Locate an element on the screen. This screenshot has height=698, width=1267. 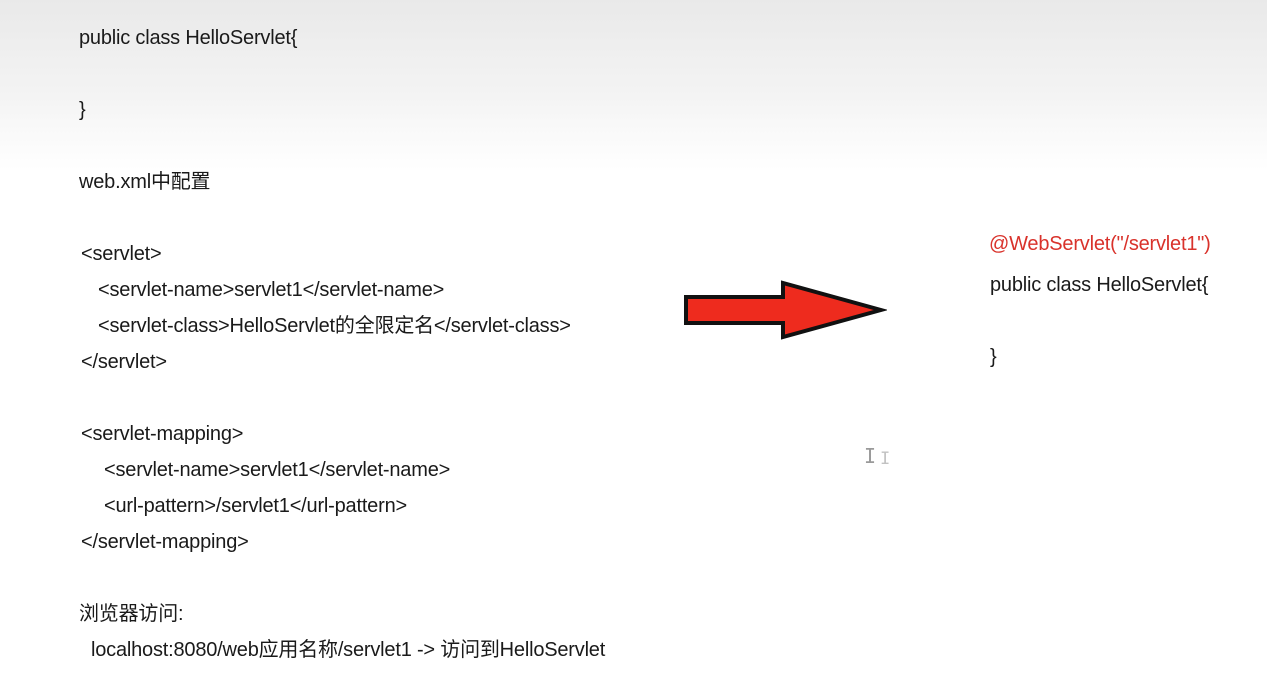
servlet-mapping-close-tag: </servlet-mapping> is located at coordinates (165, 542).